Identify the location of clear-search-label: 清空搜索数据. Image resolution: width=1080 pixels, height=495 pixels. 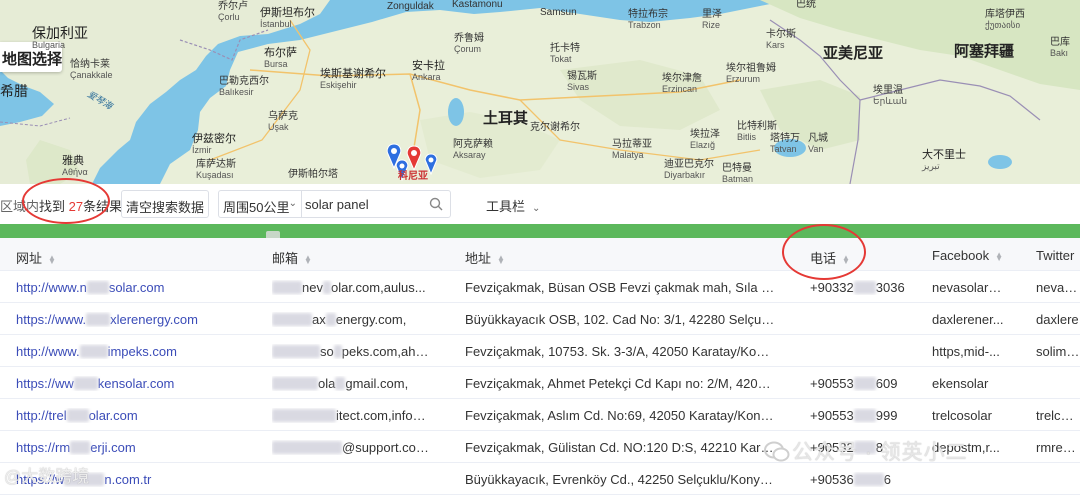
(164, 207).